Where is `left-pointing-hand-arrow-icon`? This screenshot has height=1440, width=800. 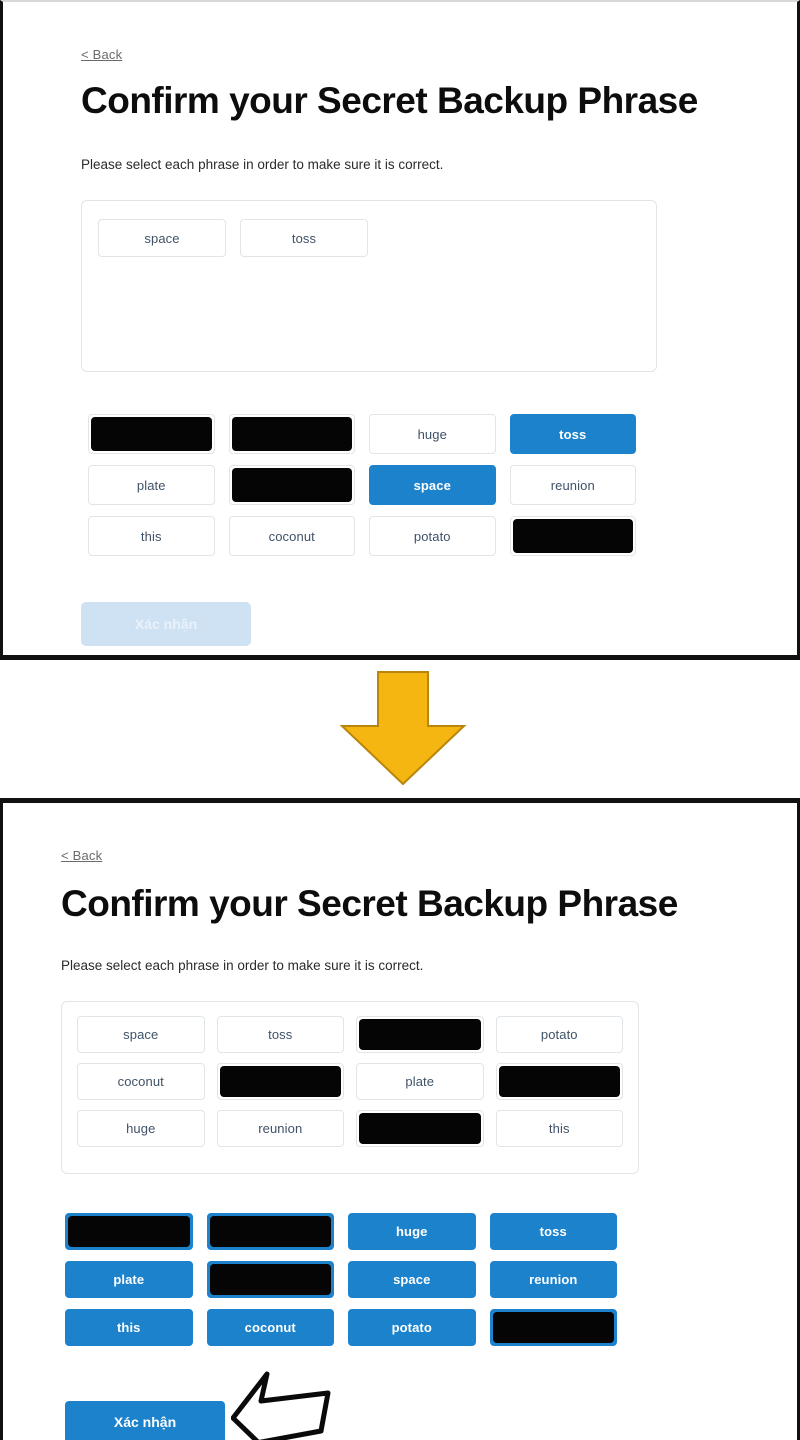
left-pointing-hand-arrow-icon is located at coordinates (281, 1405).